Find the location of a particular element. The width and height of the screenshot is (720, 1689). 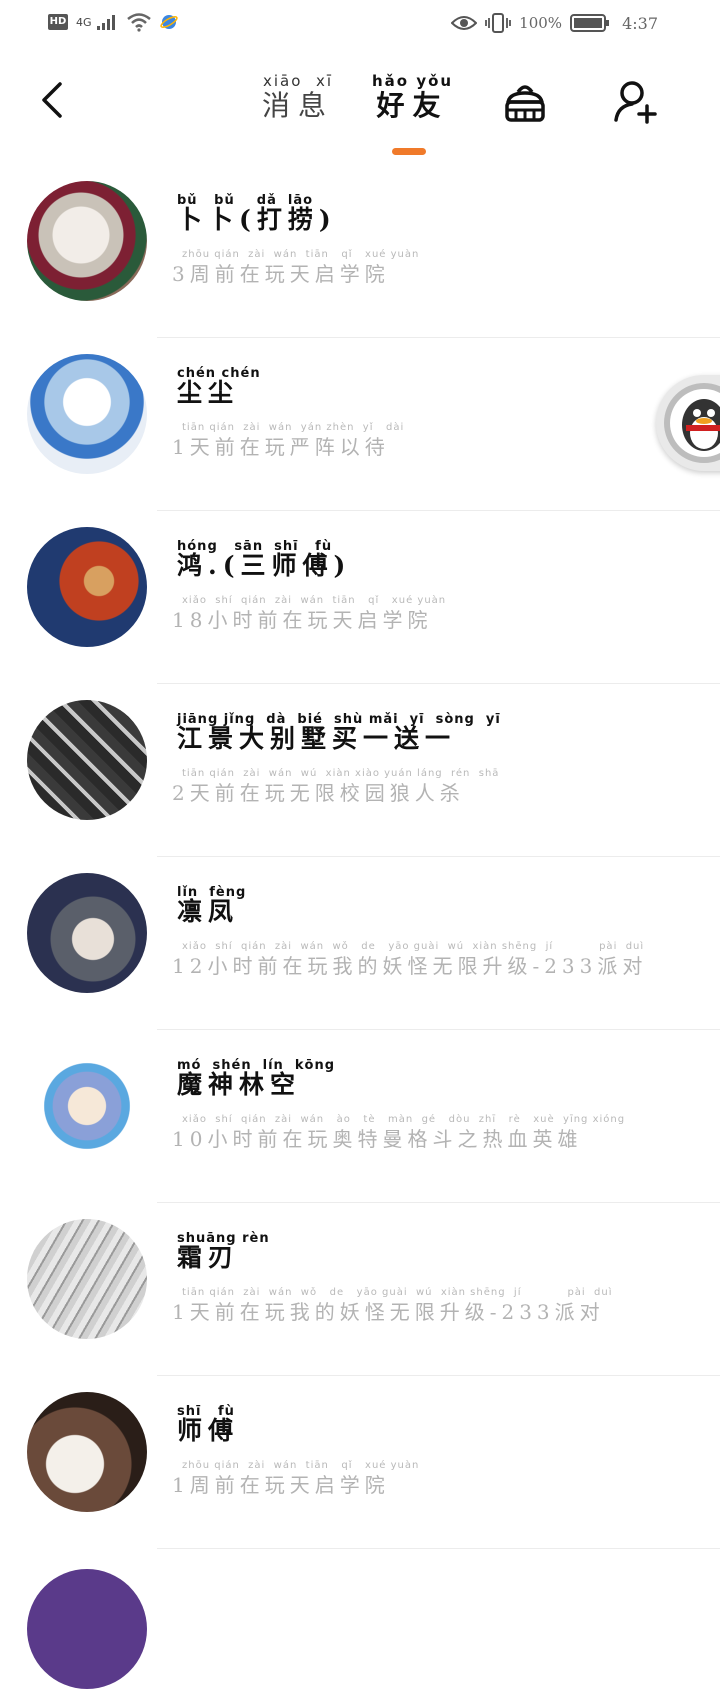

friend-name: 尘尘 is located at coordinates (208, 392).